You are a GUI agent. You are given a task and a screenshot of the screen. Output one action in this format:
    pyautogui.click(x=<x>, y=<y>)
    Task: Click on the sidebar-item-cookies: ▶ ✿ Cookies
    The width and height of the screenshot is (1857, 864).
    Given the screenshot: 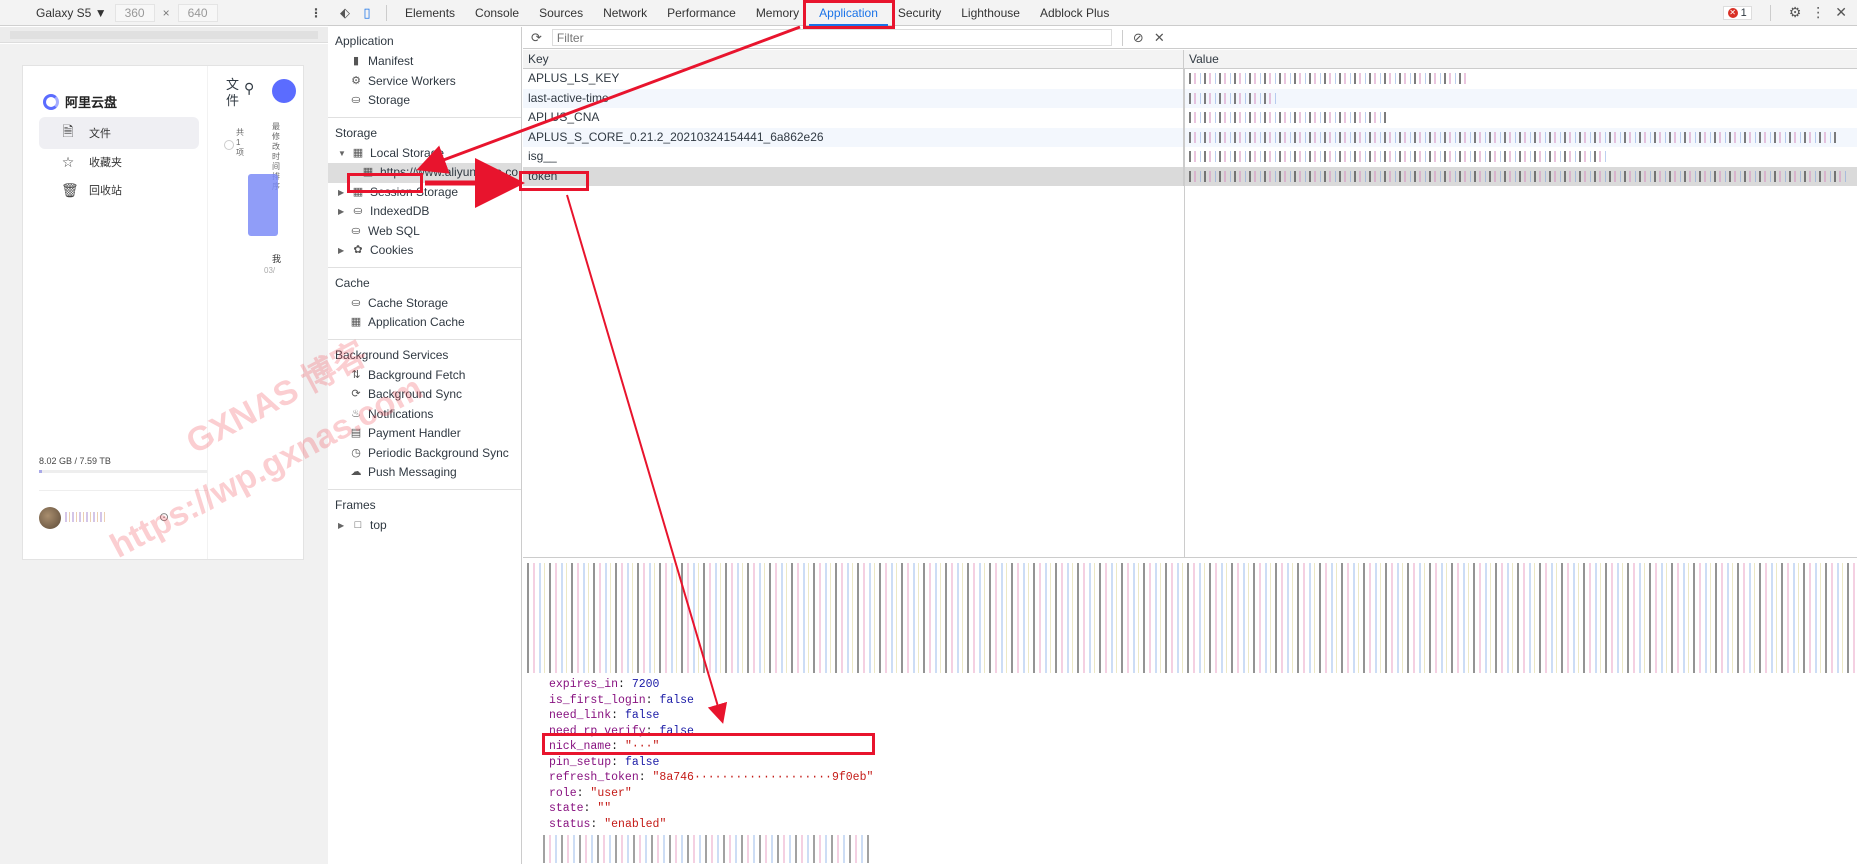 What is the action you would take?
    pyautogui.click(x=424, y=251)
    